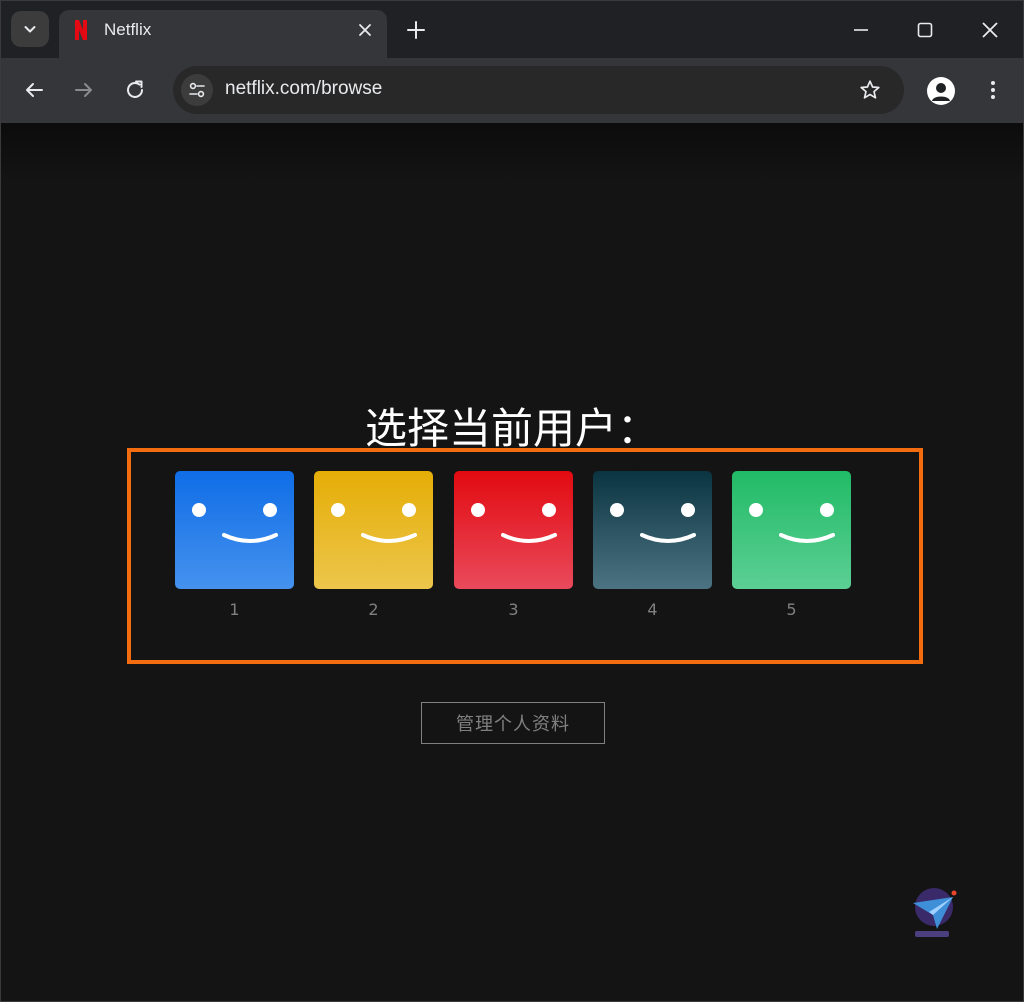 The height and width of the screenshot is (1002, 1024). What do you see at coordinates (925, 30) in the screenshot?
I see `maximize-icon` at bounding box center [925, 30].